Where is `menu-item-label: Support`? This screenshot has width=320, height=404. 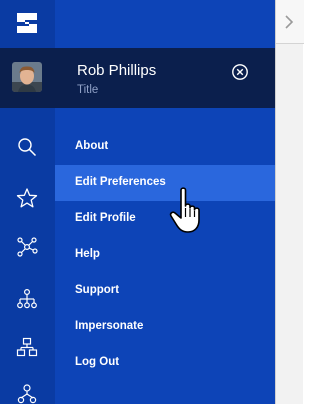
menu-item-label: Support is located at coordinates (97, 290).